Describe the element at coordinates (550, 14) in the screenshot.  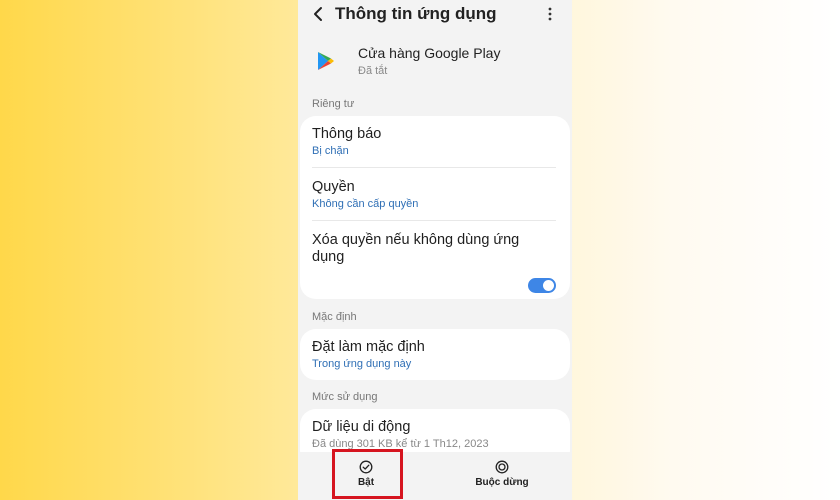
I see `more-vertical-icon` at that location.